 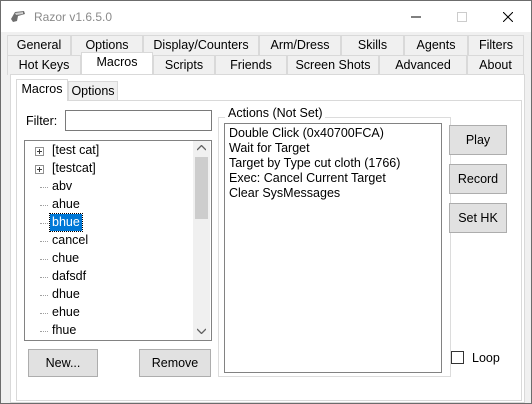 I want to click on scroll-thumb, so click(x=201, y=188).